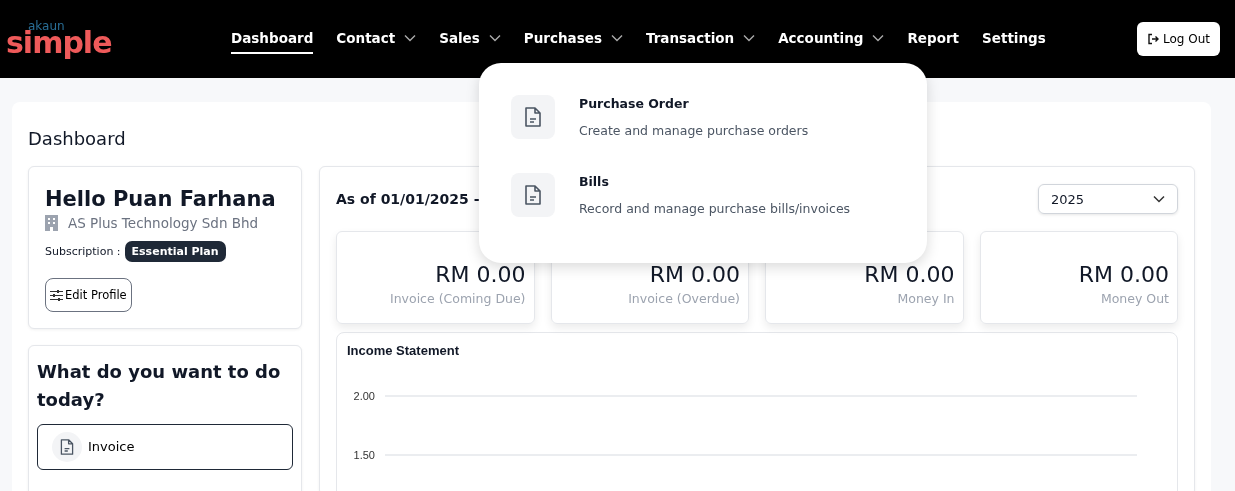 This screenshot has width=1235, height=491. I want to click on menu-item: Purchase Order Create and manage purchase orders, so click(703, 117).